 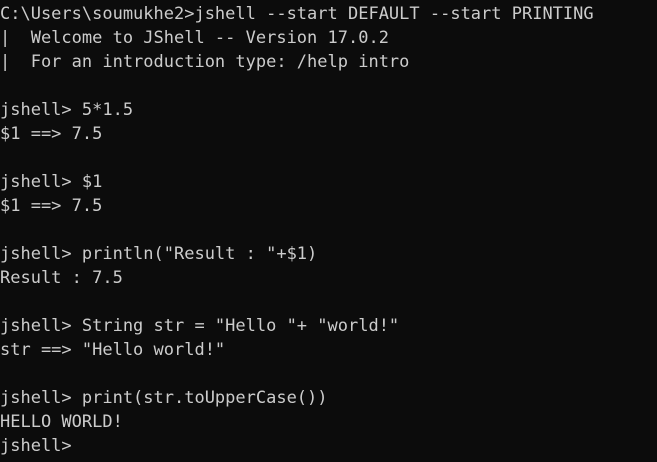 I want to click on prompt-line: jshell> $1, so click(x=51, y=182).